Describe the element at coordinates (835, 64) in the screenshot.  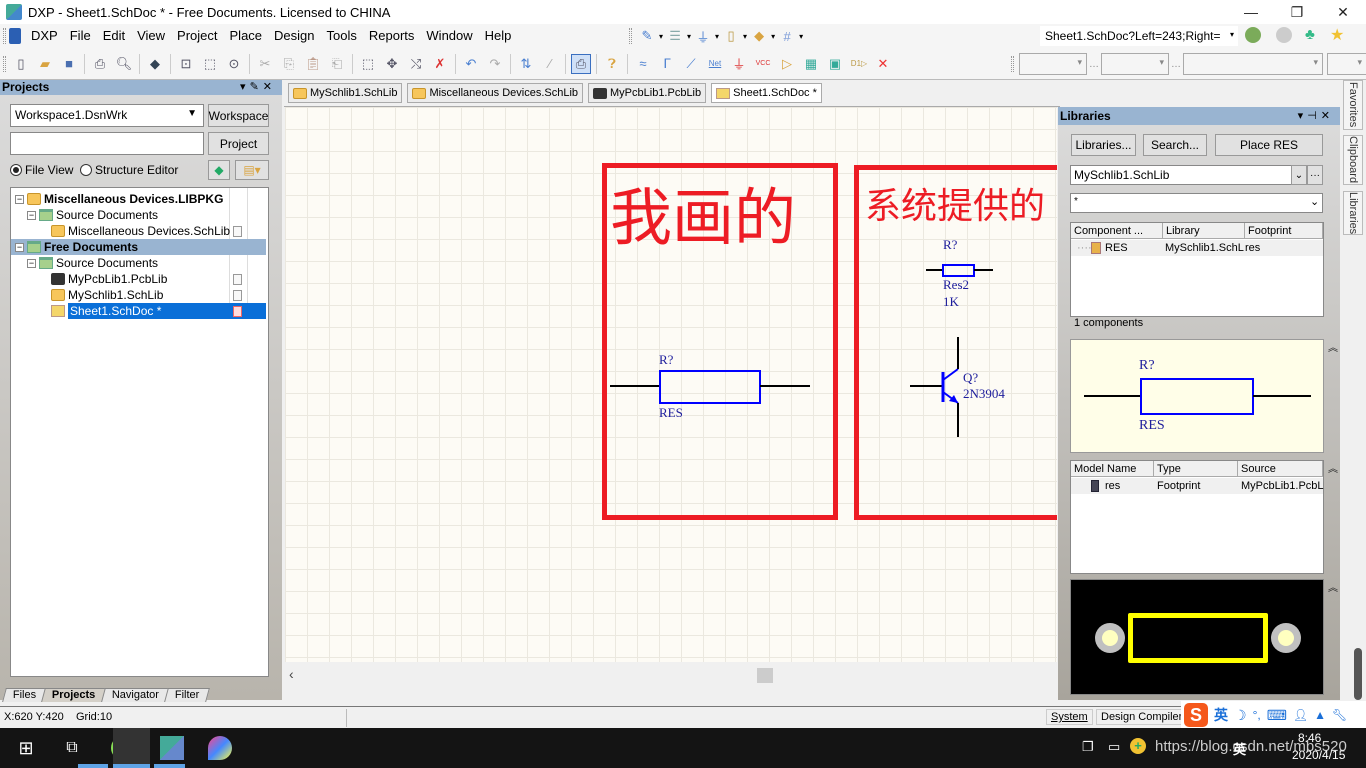
I see `sheet-entry-icon: ▣` at that location.